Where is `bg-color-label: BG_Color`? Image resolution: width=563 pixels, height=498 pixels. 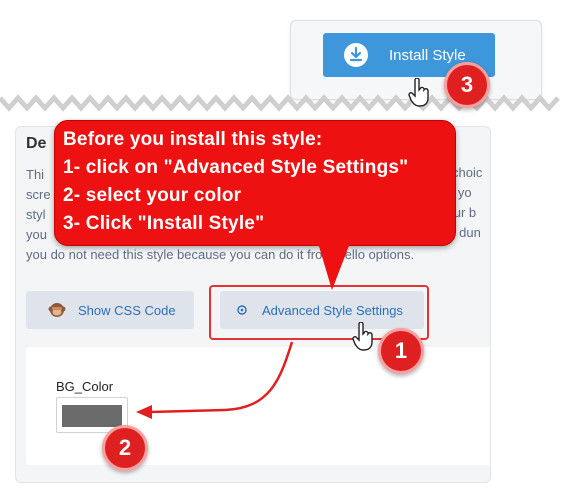
bg-color-label: BG_Color is located at coordinates (85, 386).